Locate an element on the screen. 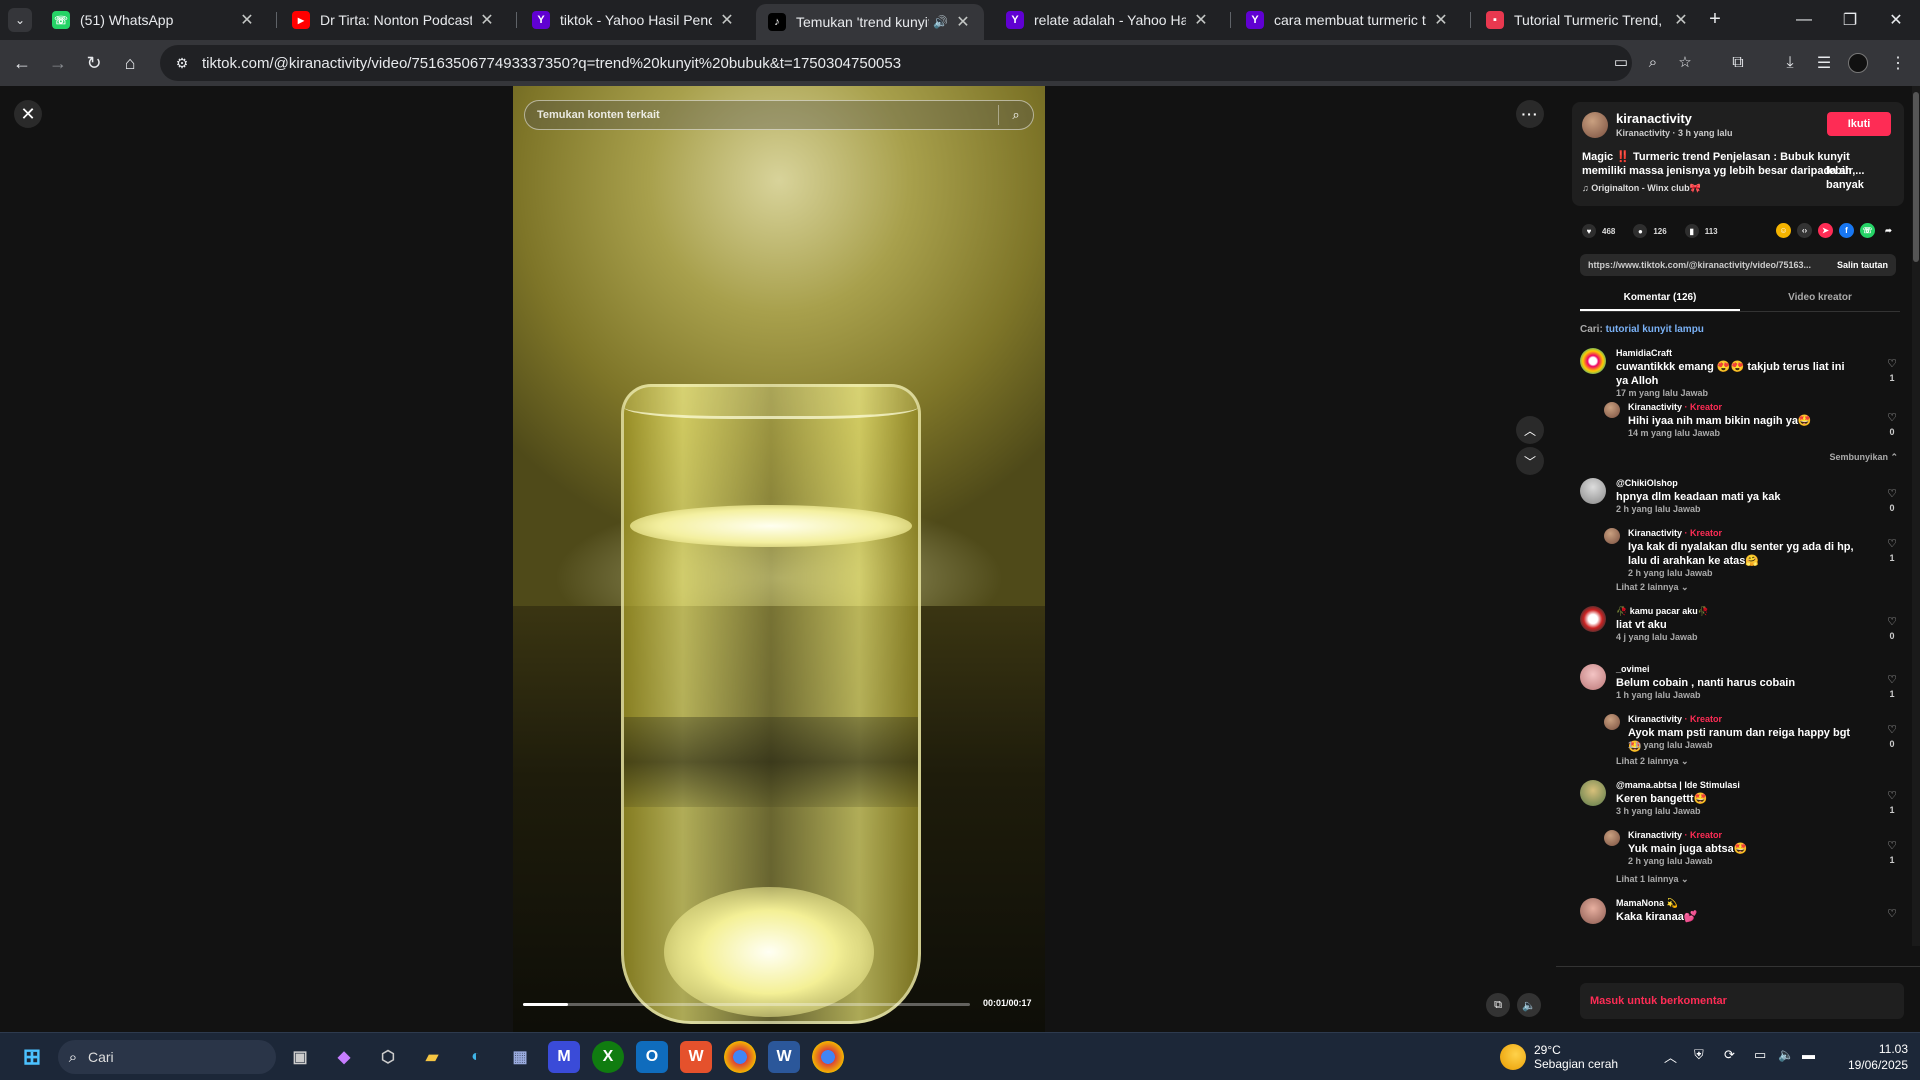 This screenshot has height=1080, width=1920. minimize-button: — is located at coordinates (1804, 20).